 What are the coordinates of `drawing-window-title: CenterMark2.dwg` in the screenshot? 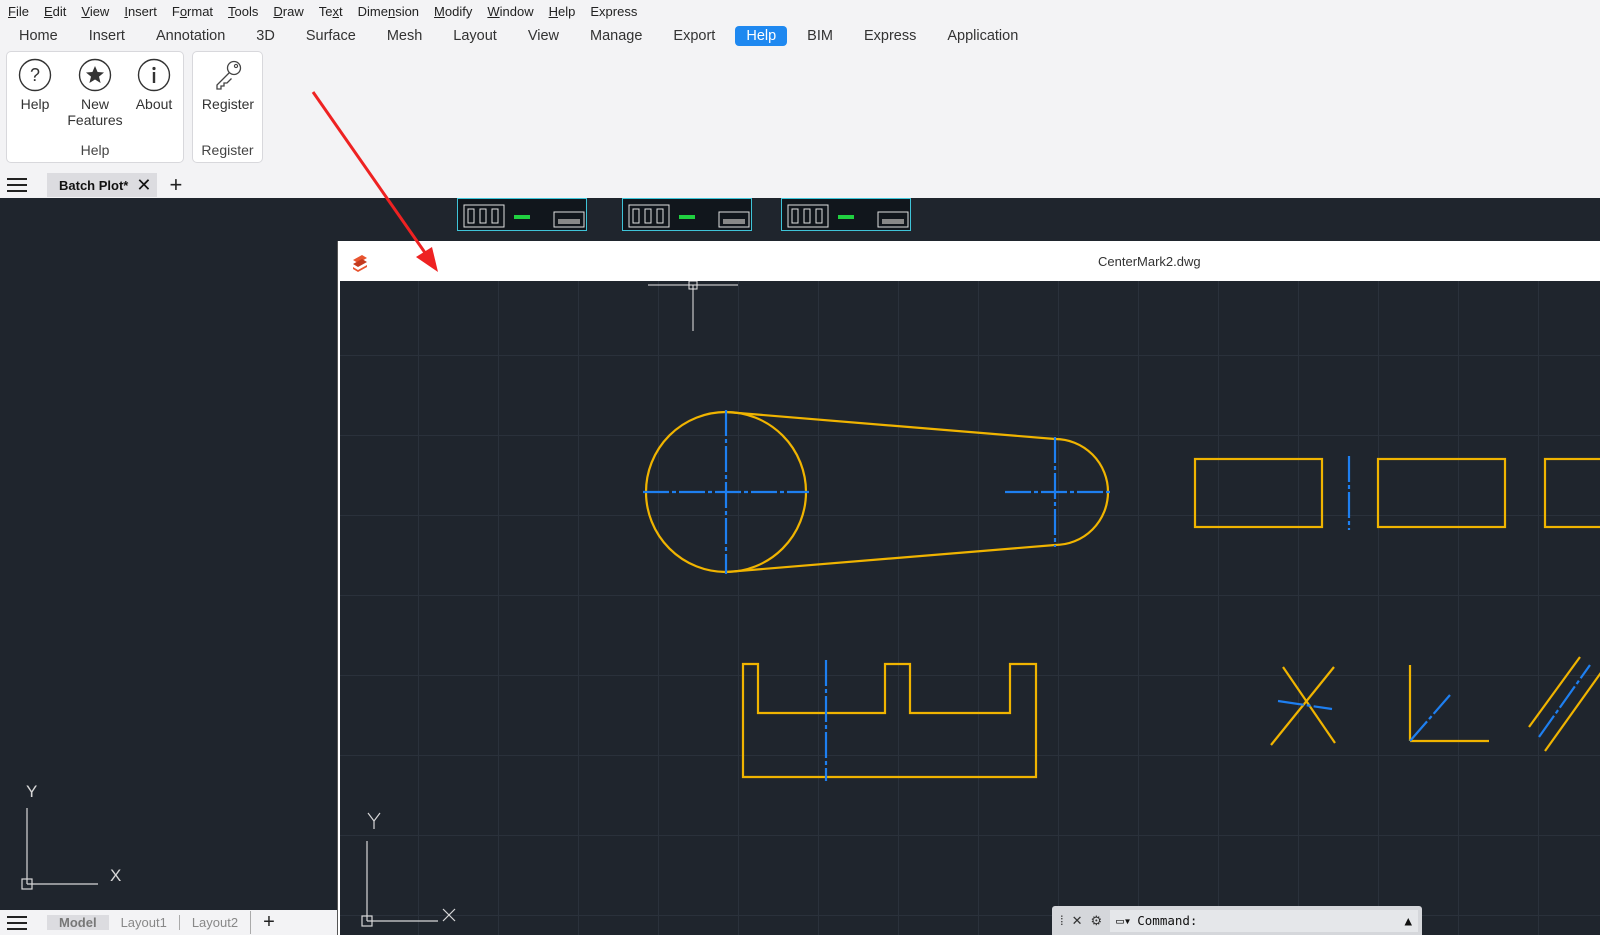 It's located at (1149, 261).